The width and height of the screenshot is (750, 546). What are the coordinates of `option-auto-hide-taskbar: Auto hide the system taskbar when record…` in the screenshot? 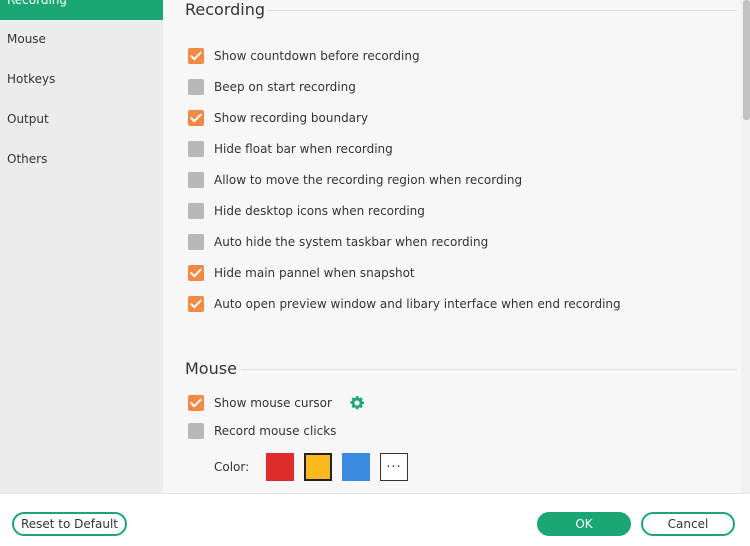 It's located at (338, 242).